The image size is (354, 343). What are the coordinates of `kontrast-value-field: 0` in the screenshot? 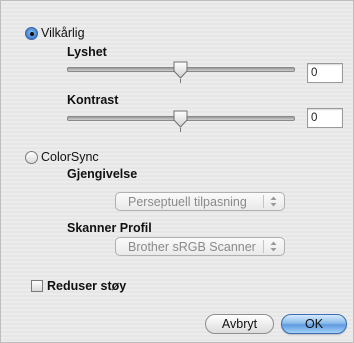 It's located at (325, 118).